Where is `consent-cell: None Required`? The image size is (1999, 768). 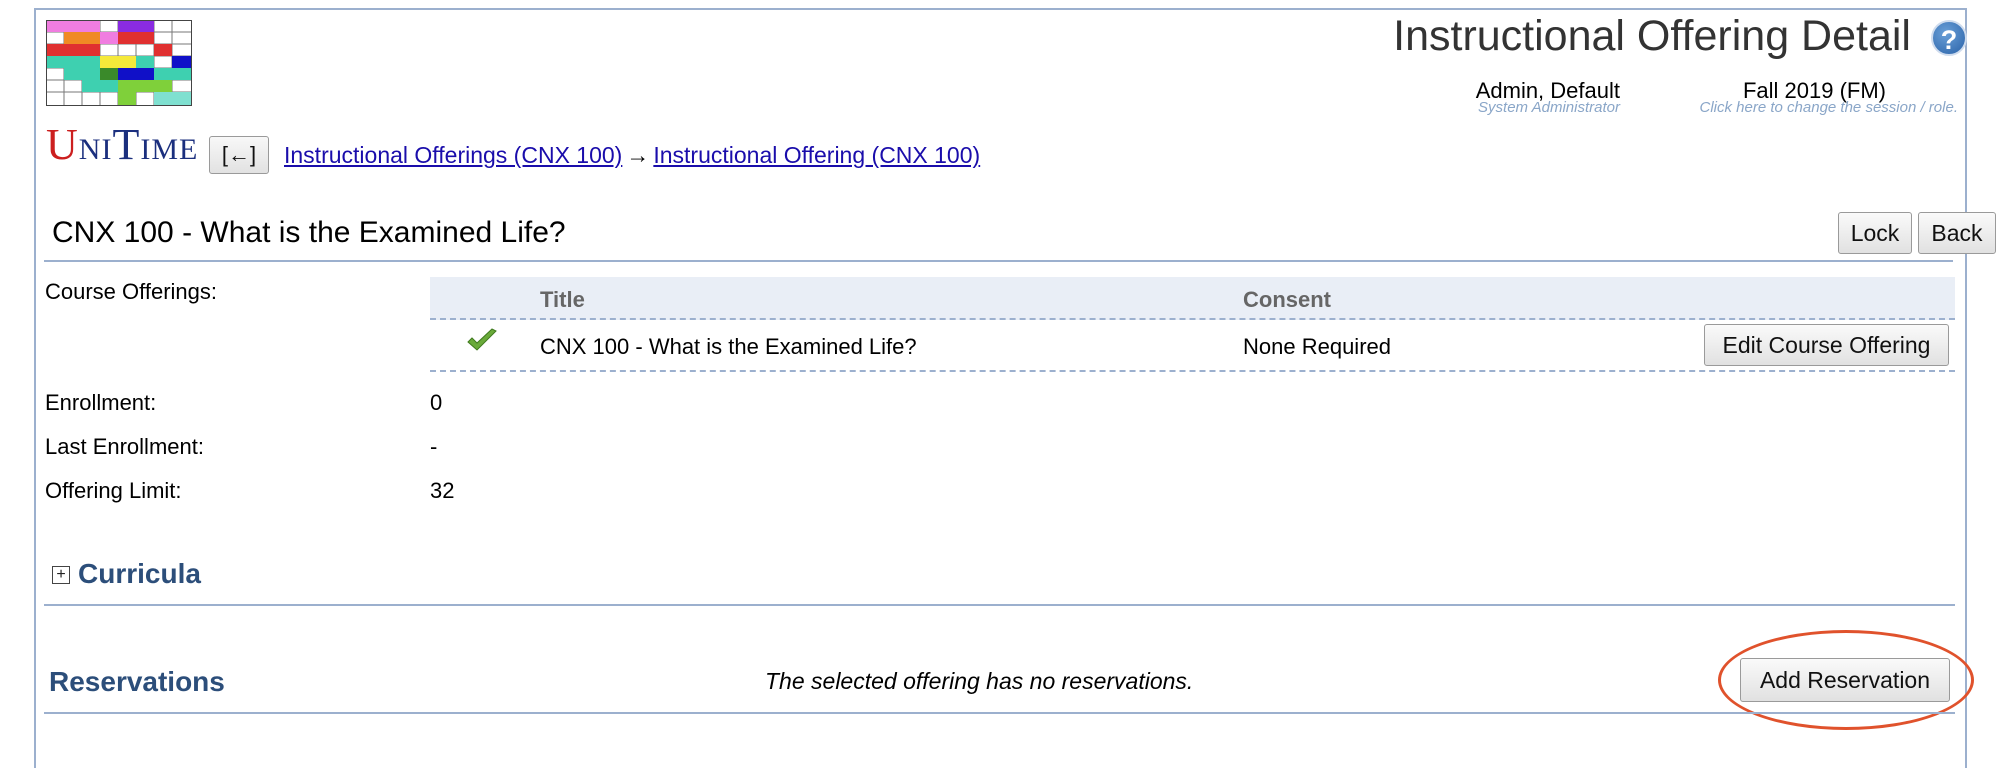 consent-cell: None Required is located at coordinates (1317, 346).